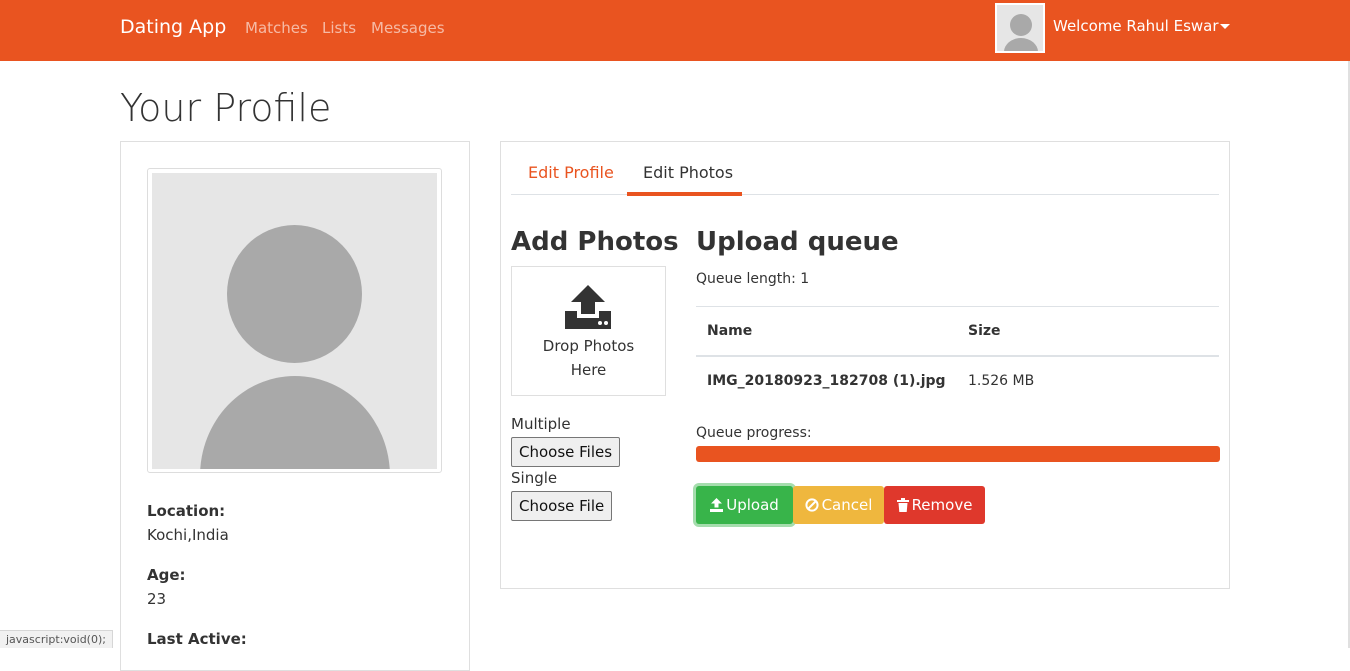 The image size is (1350, 671). What do you see at coordinates (688, 172) in the screenshot?
I see `tab-edit-photos: Edit Photos` at bounding box center [688, 172].